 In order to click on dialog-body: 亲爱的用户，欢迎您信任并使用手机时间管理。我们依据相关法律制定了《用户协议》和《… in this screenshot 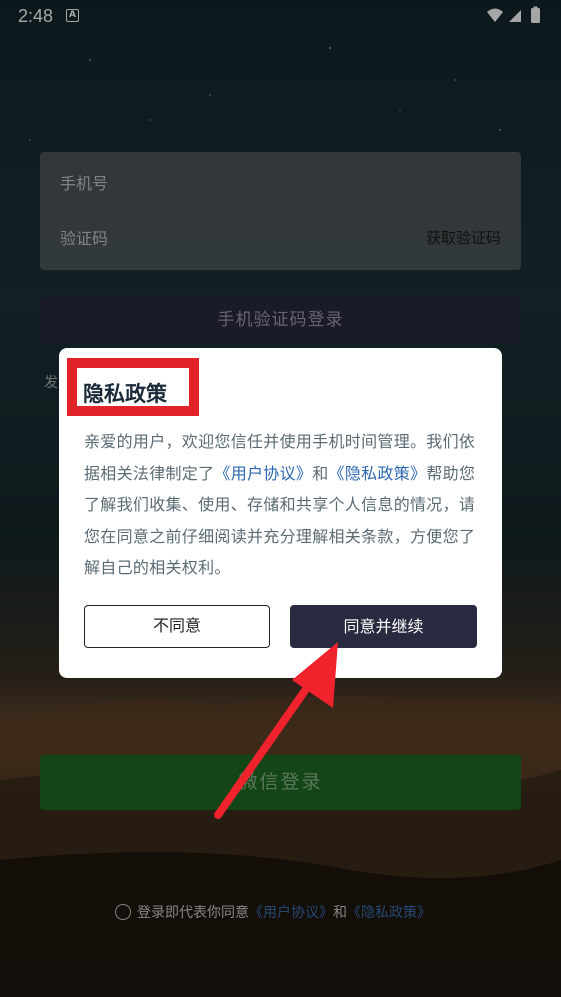, I will do `click(281, 505)`.